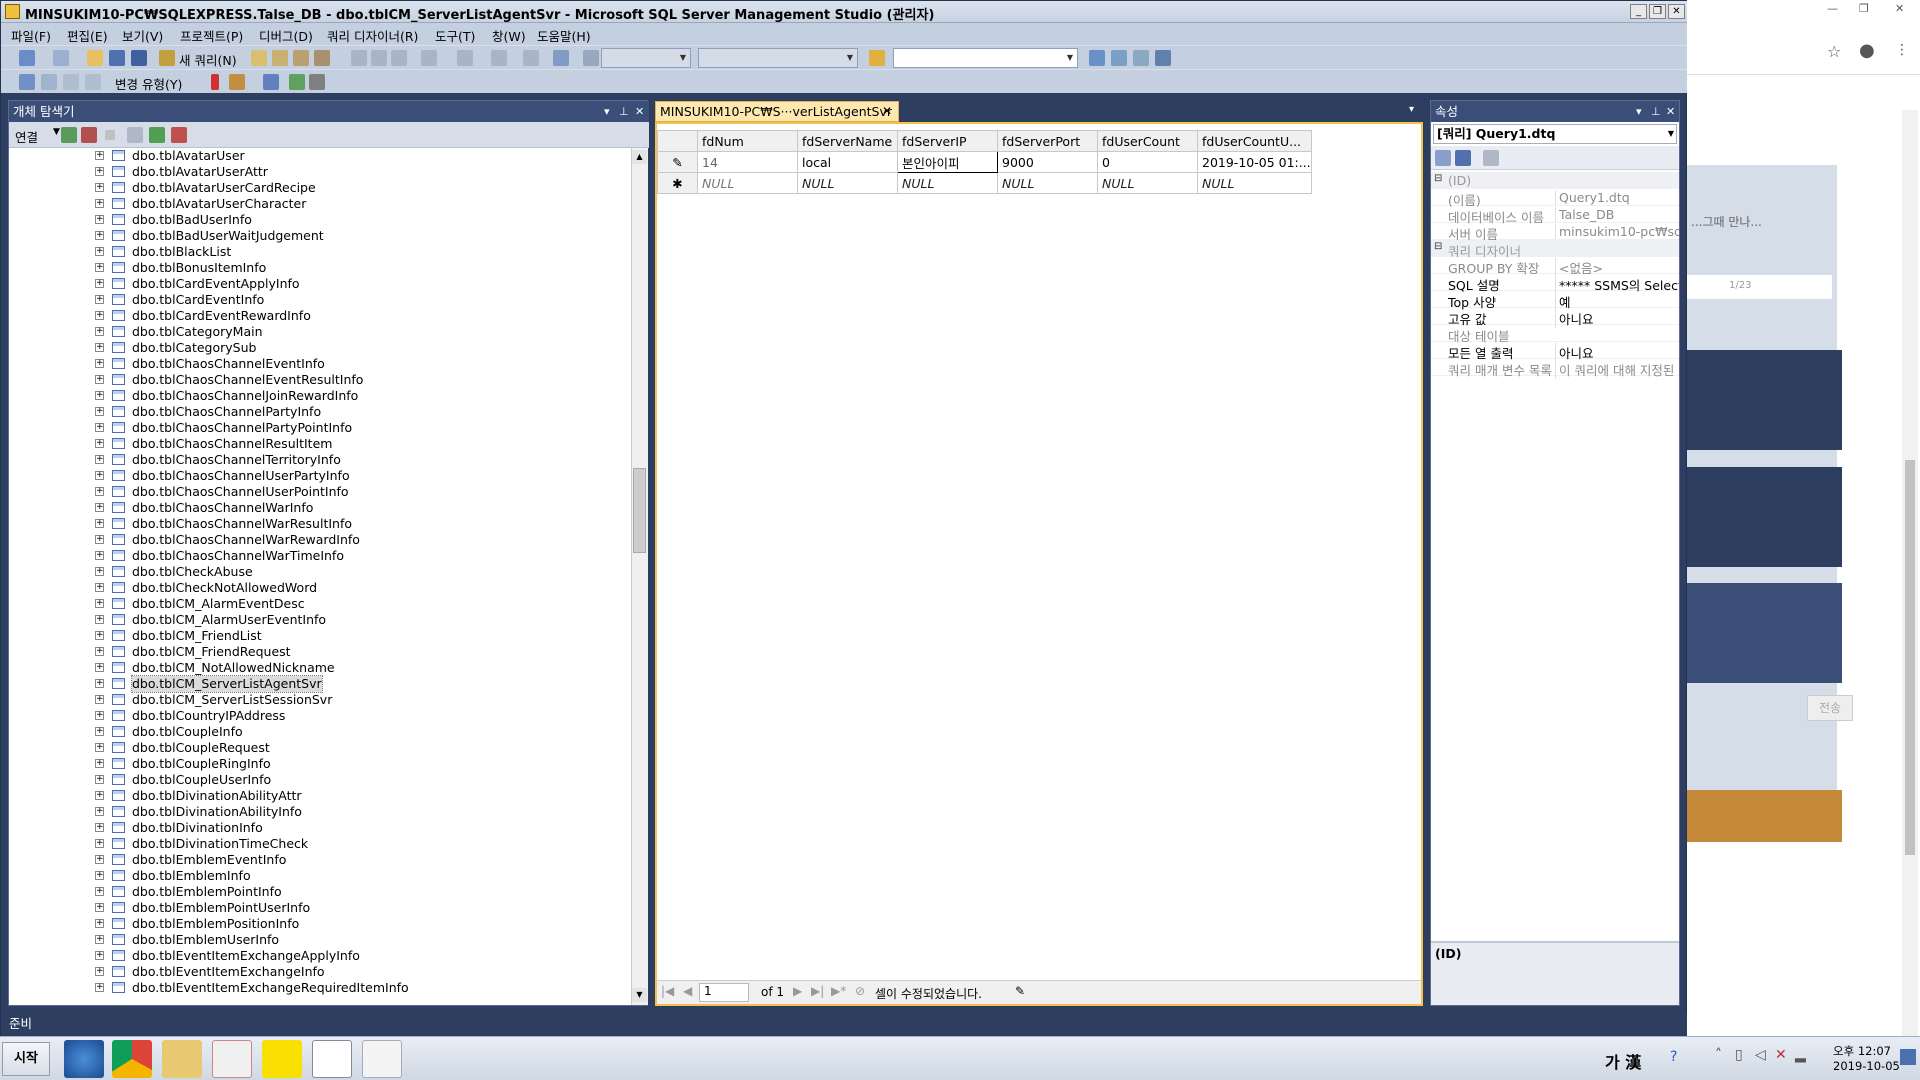 The height and width of the screenshot is (1080, 1920). I want to click on clock-time: 오후 12:07, so click(1862, 1051).